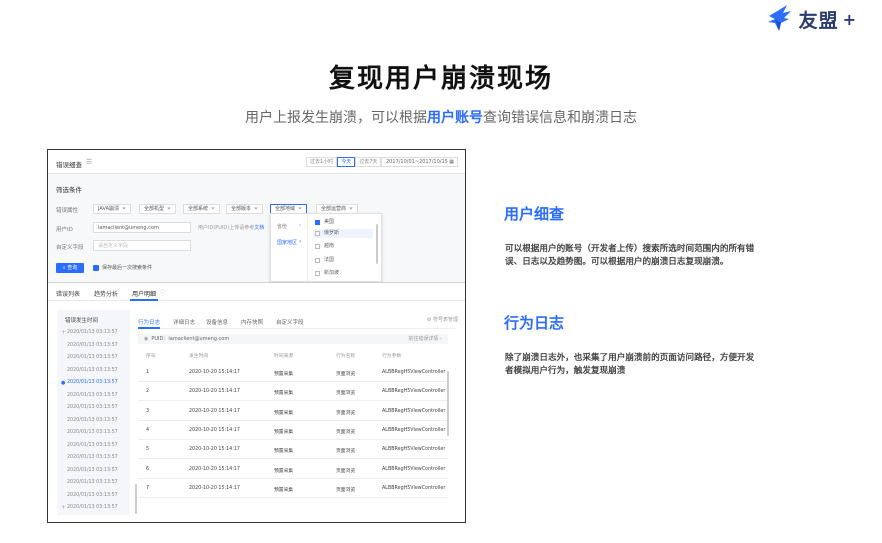  Describe the element at coordinates (106, 293) in the screenshot. I see `tab-trend: 趋势分析` at that location.